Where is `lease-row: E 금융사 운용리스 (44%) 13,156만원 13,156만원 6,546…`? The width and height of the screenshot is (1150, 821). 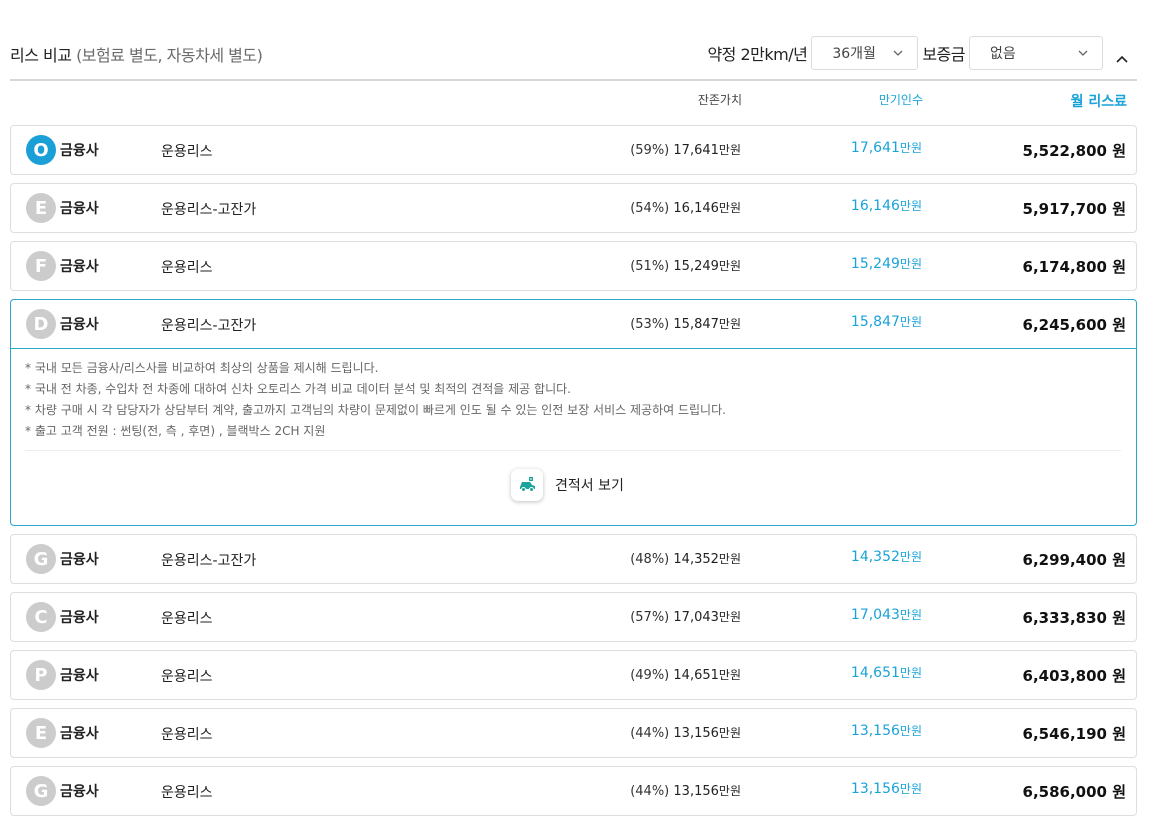
lease-row: E 금융사 운용리스 (44%) 13,156만원 13,156만원 6,546… is located at coordinates (573, 733).